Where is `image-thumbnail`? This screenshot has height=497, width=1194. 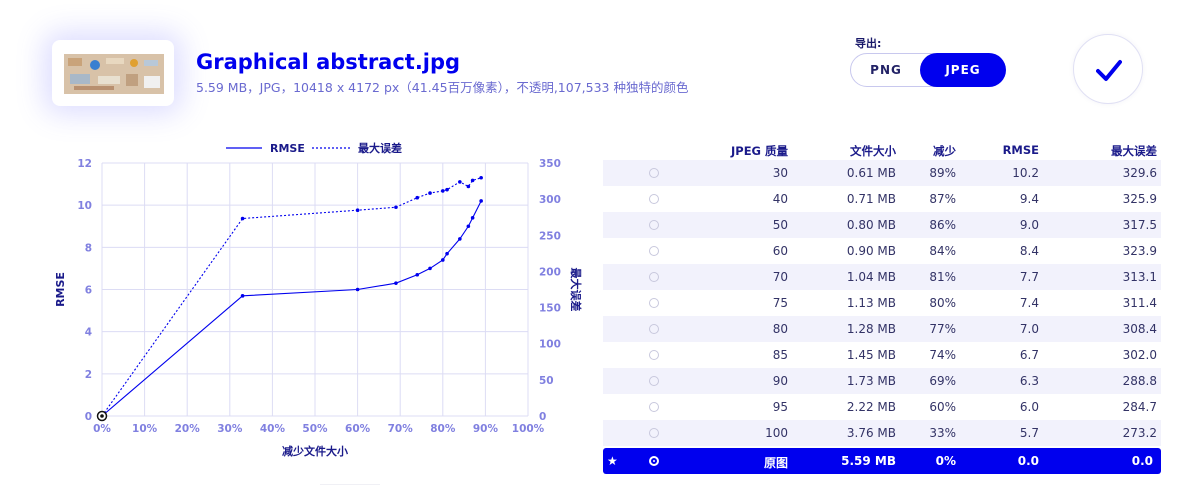 image-thumbnail is located at coordinates (114, 74).